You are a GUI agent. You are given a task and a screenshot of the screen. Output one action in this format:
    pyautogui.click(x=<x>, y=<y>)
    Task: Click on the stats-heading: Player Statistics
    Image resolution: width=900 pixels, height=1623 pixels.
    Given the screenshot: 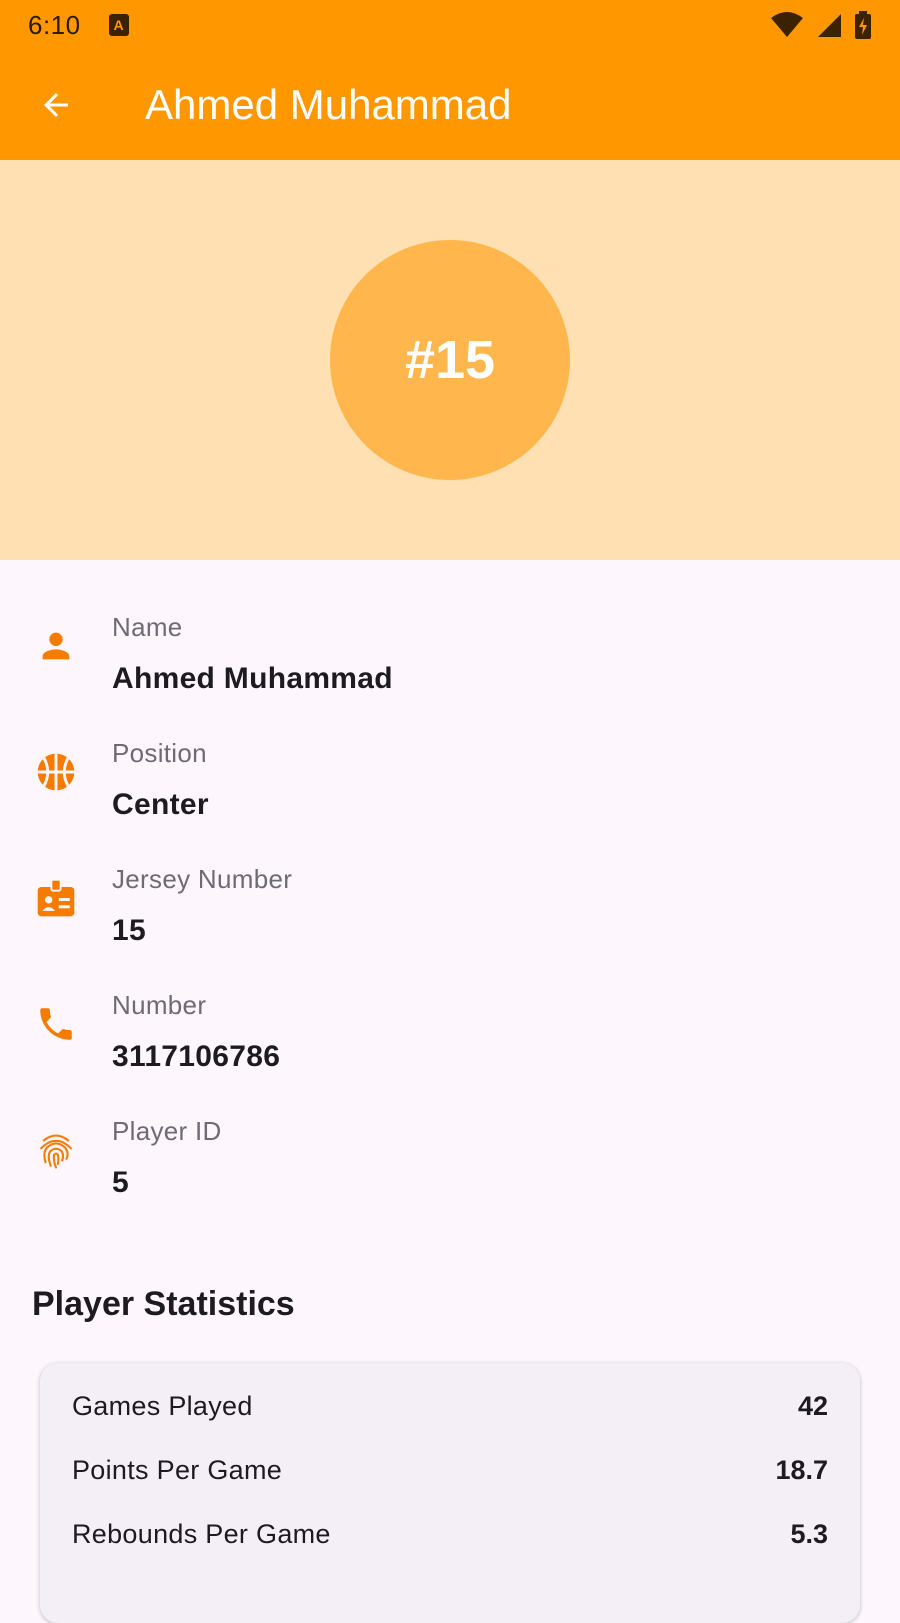 What is the action you would take?
    pyautogui.click(x=163, y=1304)
    